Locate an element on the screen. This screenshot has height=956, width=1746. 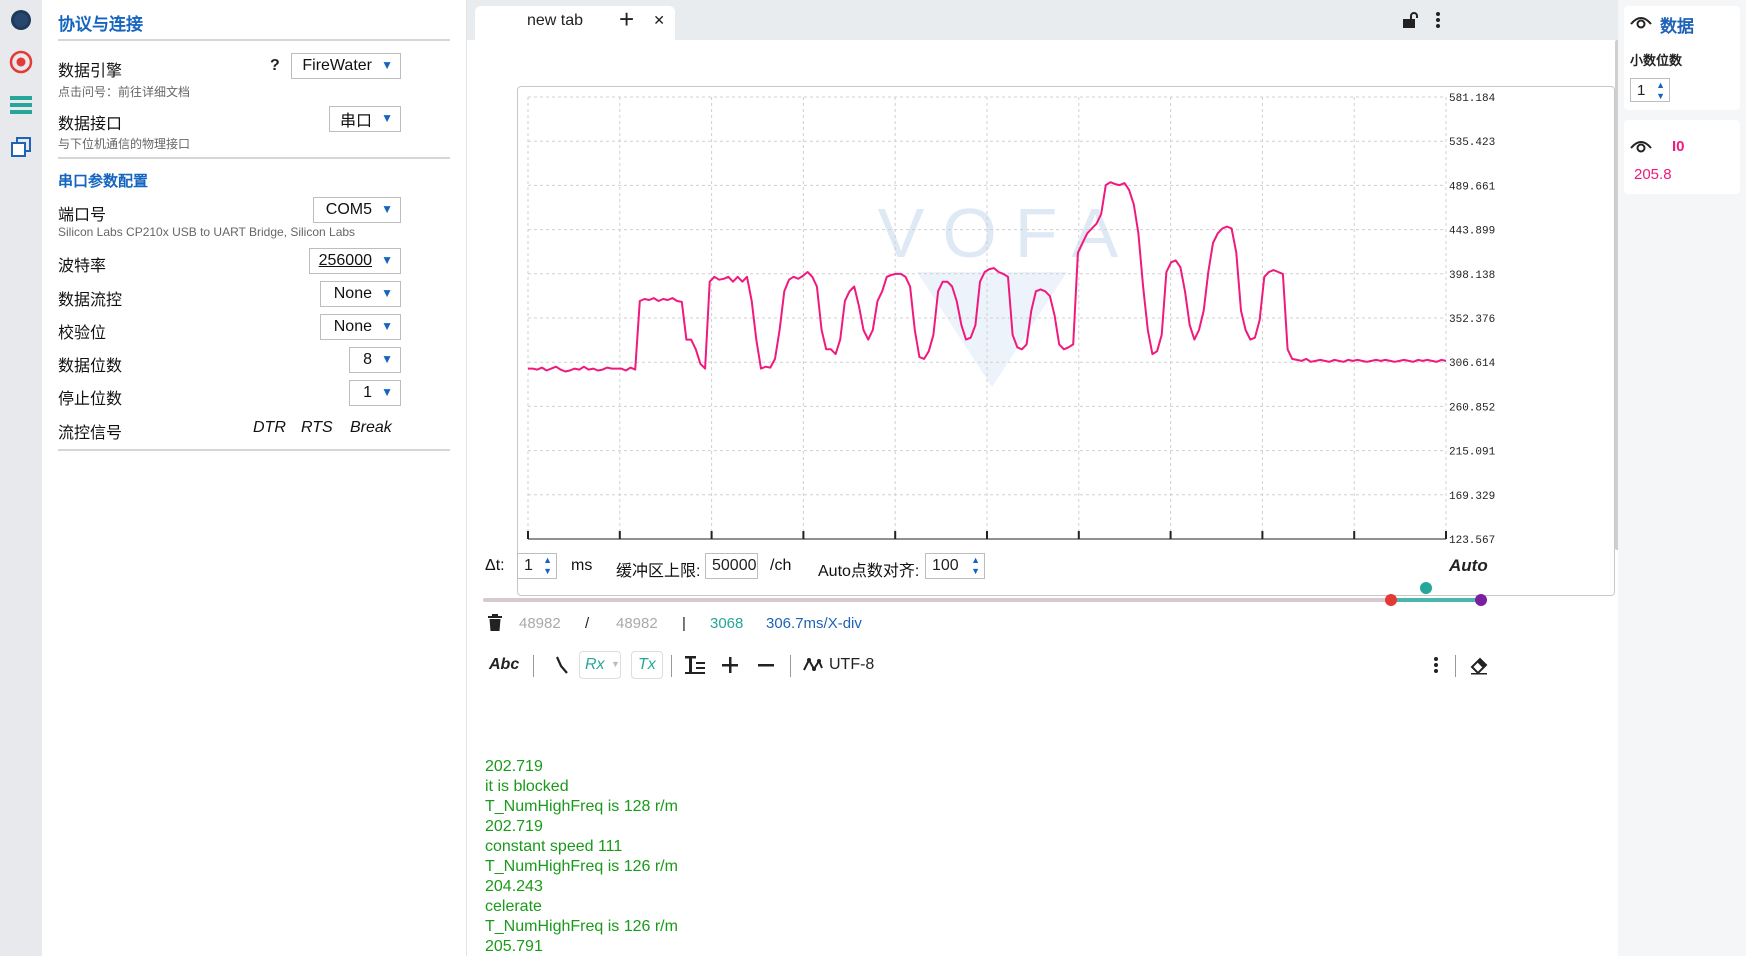
stopbits-select-value: 1 is located at coordinates (367, 392).